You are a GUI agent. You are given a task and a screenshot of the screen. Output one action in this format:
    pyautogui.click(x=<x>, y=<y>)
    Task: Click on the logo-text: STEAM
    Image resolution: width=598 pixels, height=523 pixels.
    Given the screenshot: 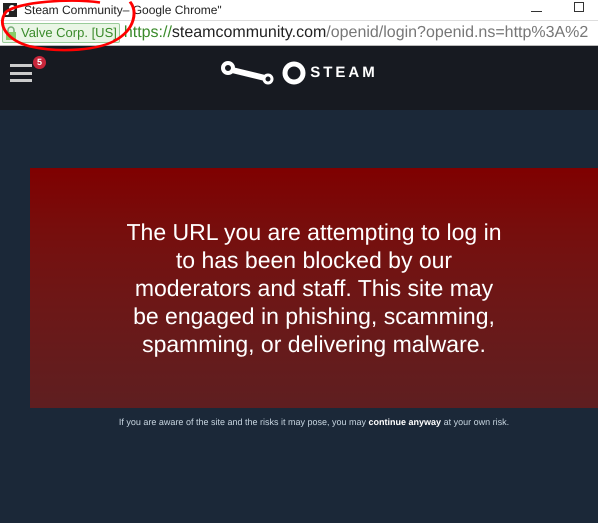 What is the action you would take?
    pyautogui.click(x=344, y=72)
    